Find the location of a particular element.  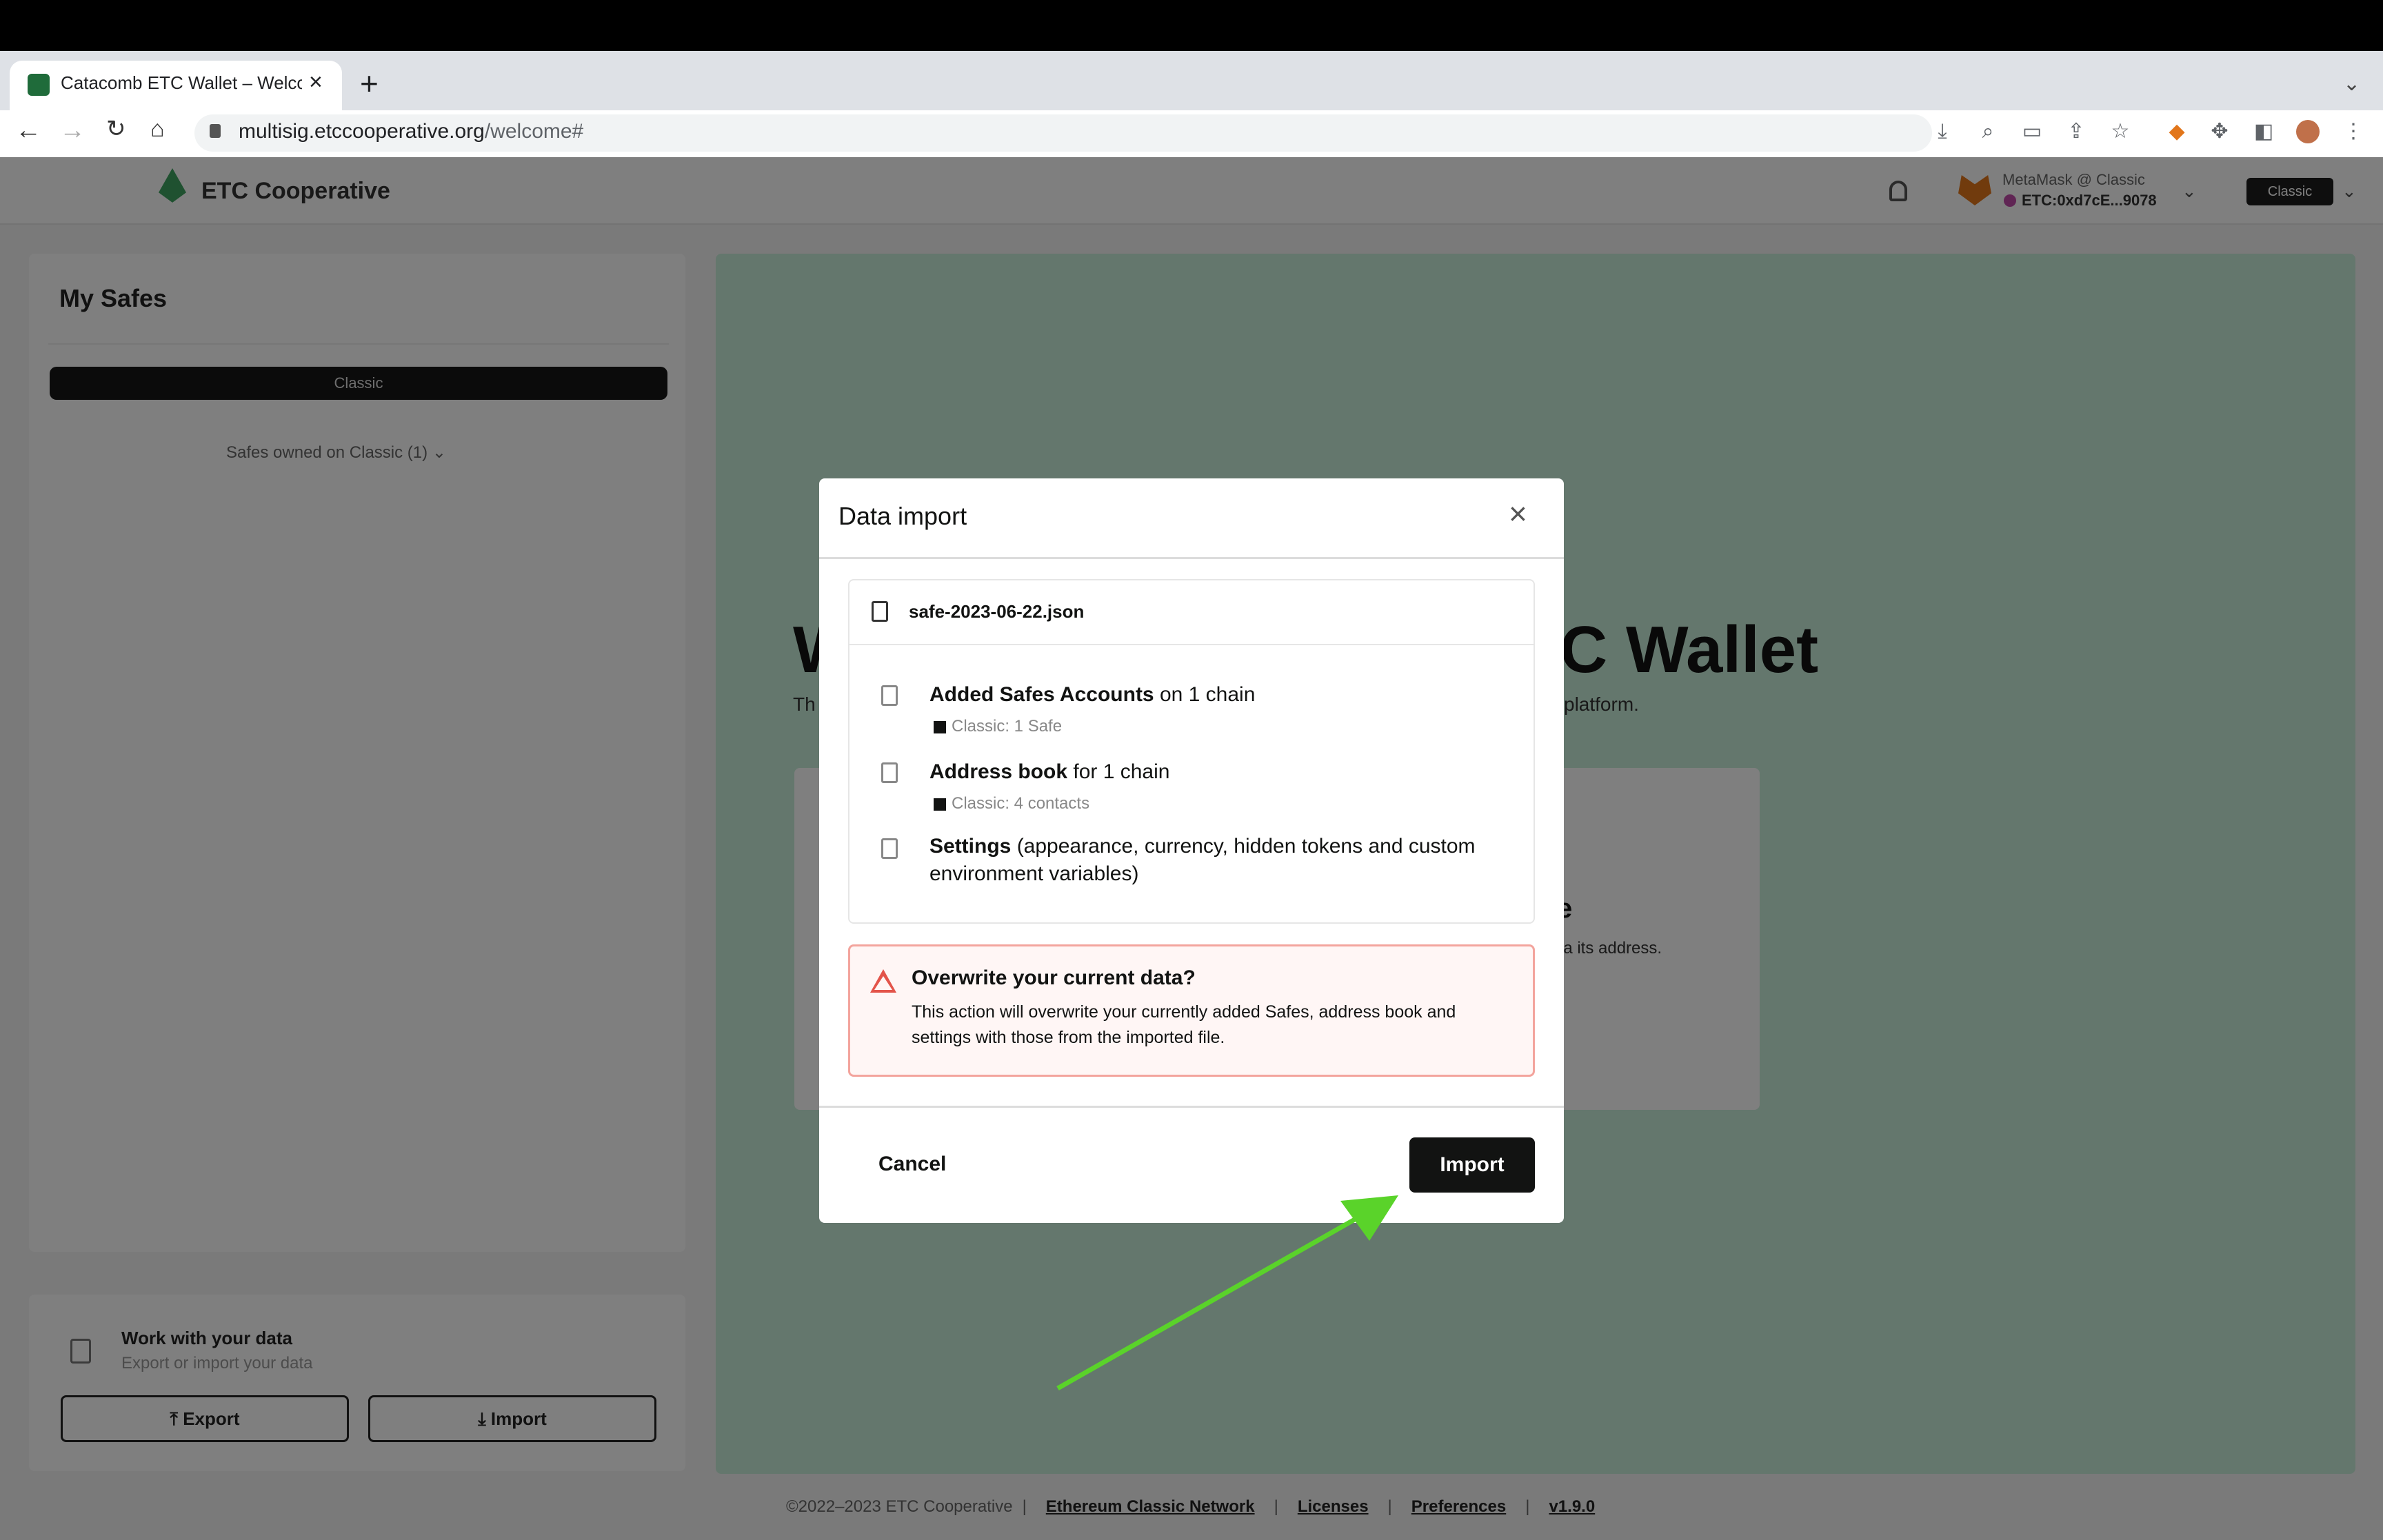

share-icon: ⇪ is located at coordinates (2076, 131).